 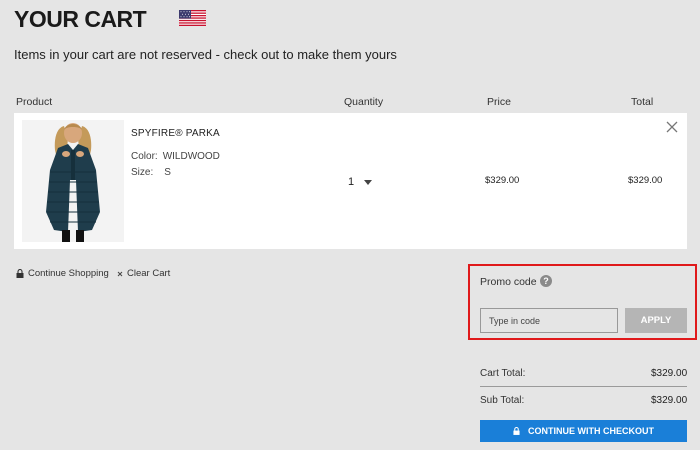 What do you see at coordinates (502, 180) in the screenshot?
I see `item-price: $329.00` at bounding box center [502, 180].